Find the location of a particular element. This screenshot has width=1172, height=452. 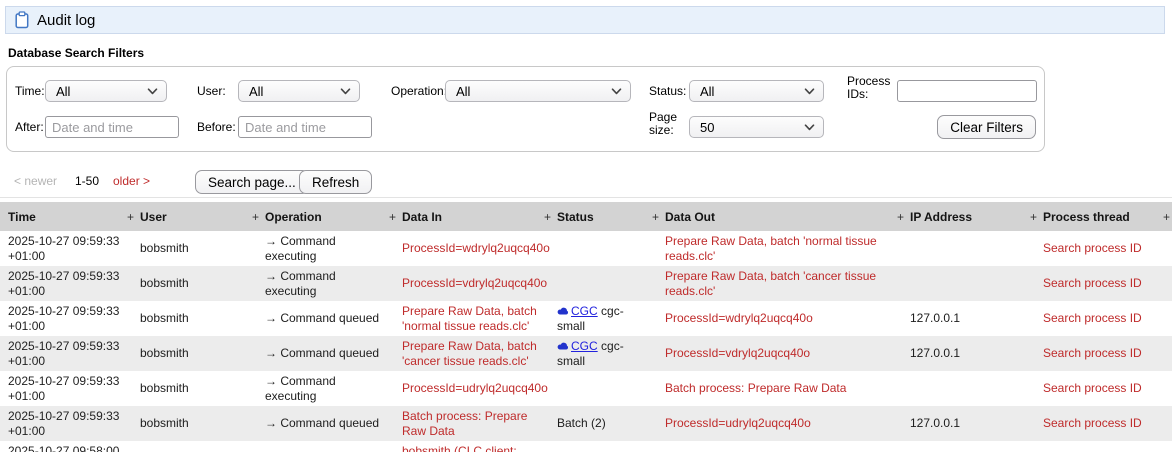

page-size-select: 50 is located at coordinates (756, 127).